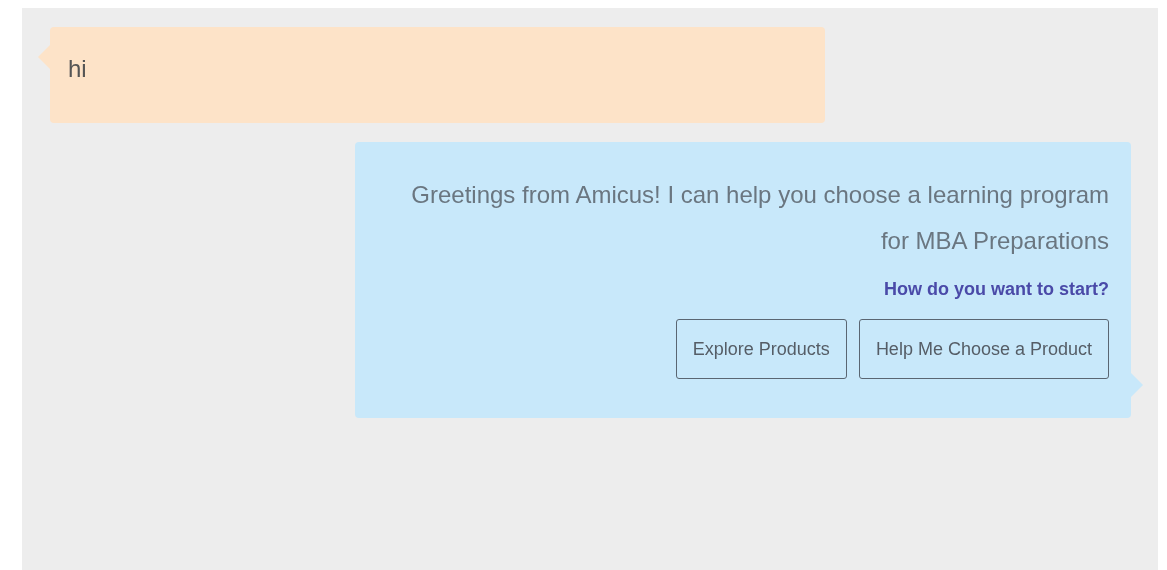 The width and height of the screenshot is (1167, 570). I want to click on message-text: hi, so click(77, 68).